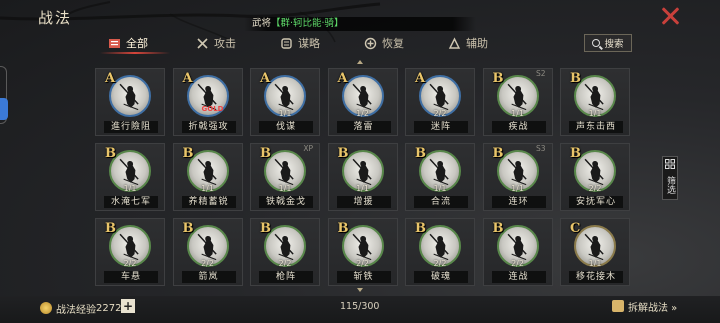 This screenshot has height=323, width=720. Describe the element at coordinates (670, 185) in the screenshot. I see `filter-label: 筛选` at that location.